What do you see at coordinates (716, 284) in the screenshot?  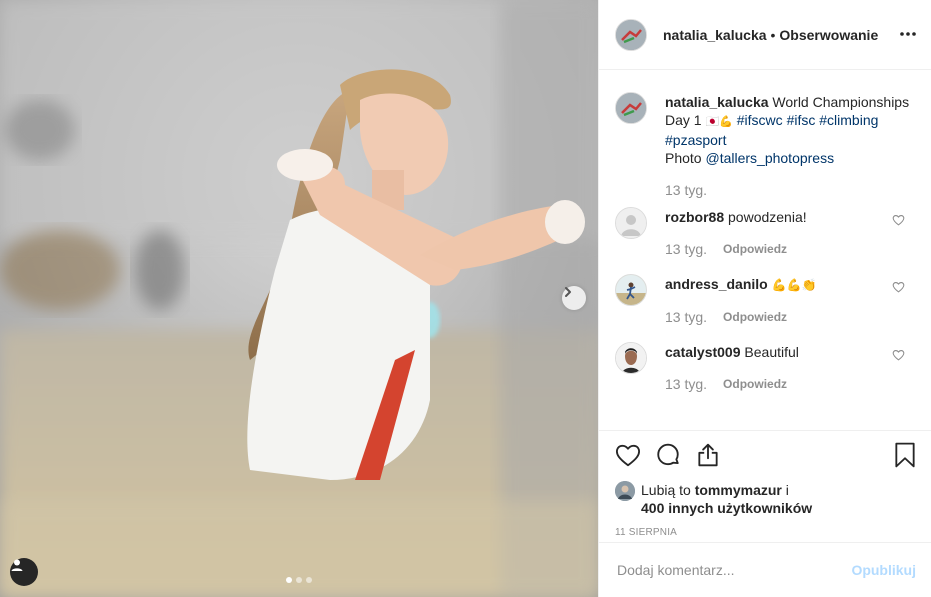 I see `comment-username: andress_danilo` at bounding box center [716, 284].